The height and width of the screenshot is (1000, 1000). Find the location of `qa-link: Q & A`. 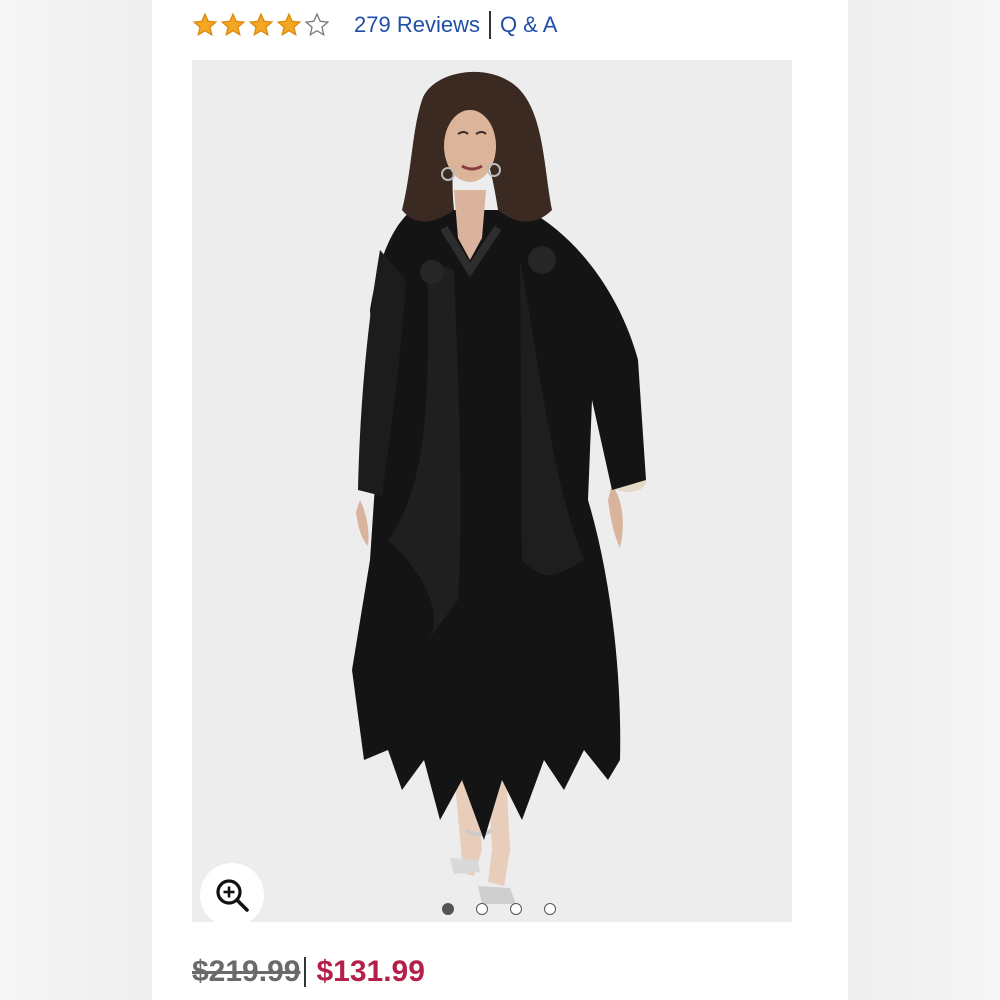

qa-link: Q & A is located at coordinates (528, 25).